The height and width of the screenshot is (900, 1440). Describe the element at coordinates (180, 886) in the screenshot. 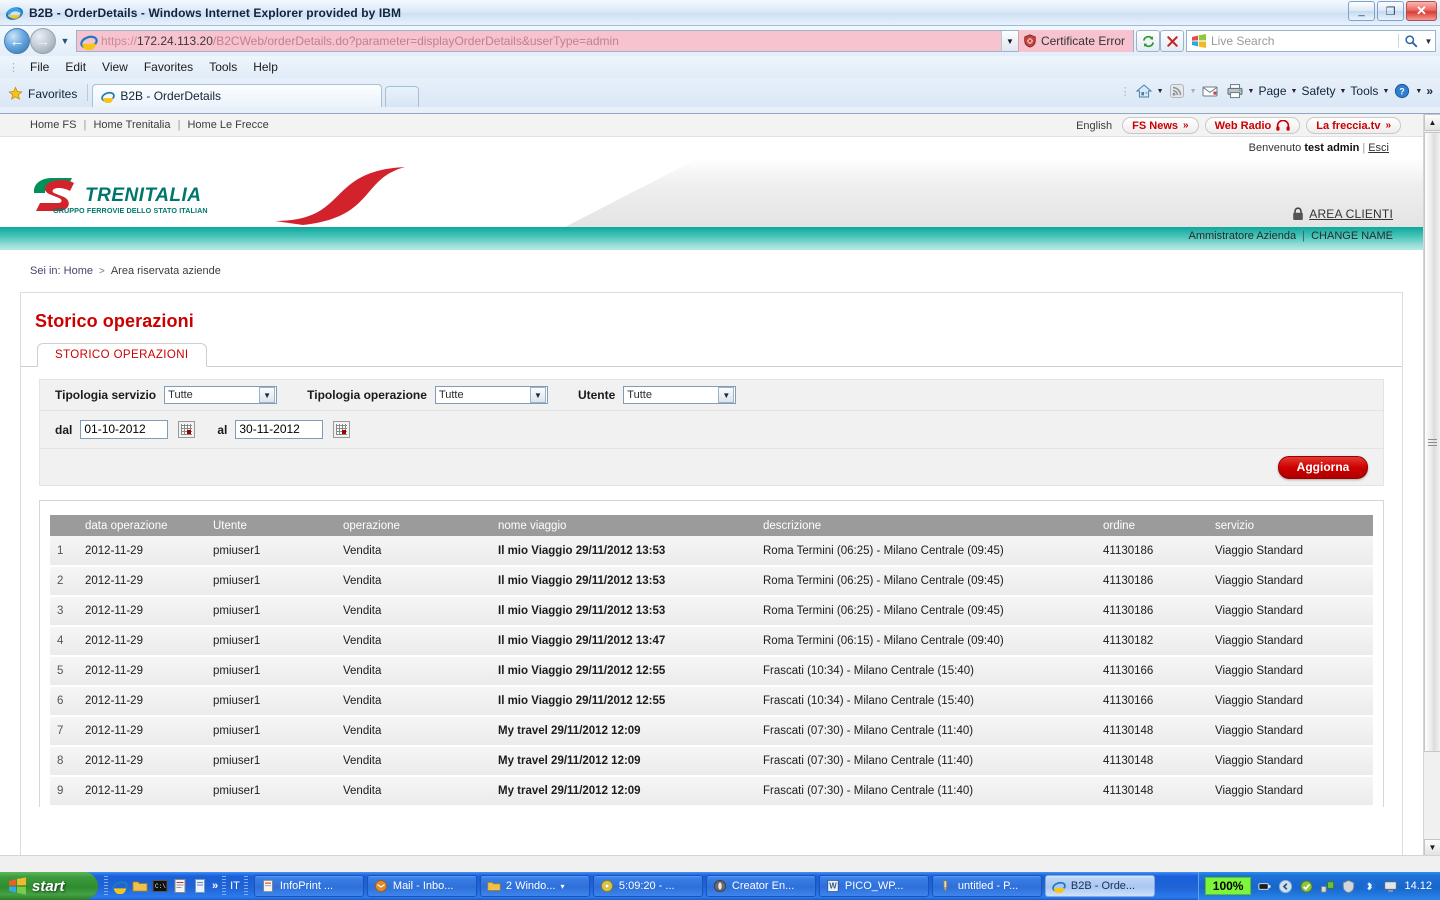

I see `document-icon` at that location.